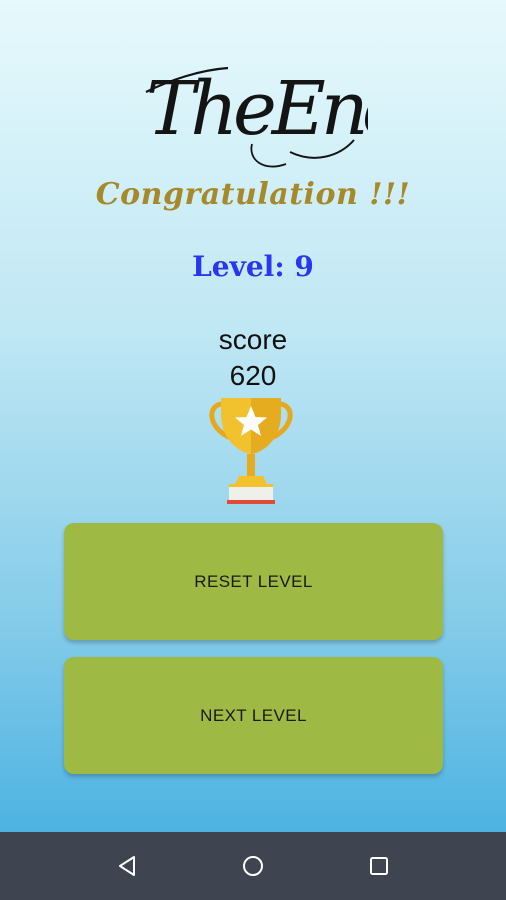 The image size is (506, 900). What do you see at coordinates (253, 339) in the screenshot?
I see `score-label: score` at bounding box center [253, 339].